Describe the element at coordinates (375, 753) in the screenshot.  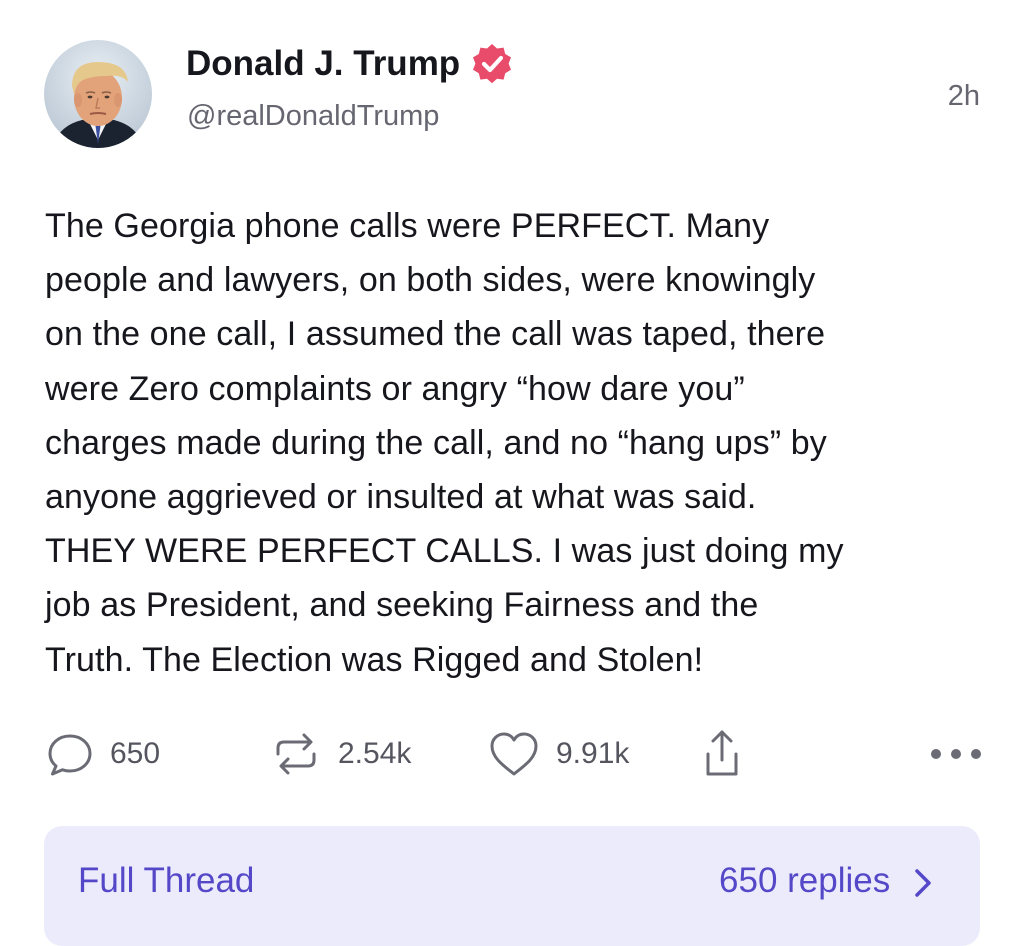
I see `repost-count: 2.54k` at that location.